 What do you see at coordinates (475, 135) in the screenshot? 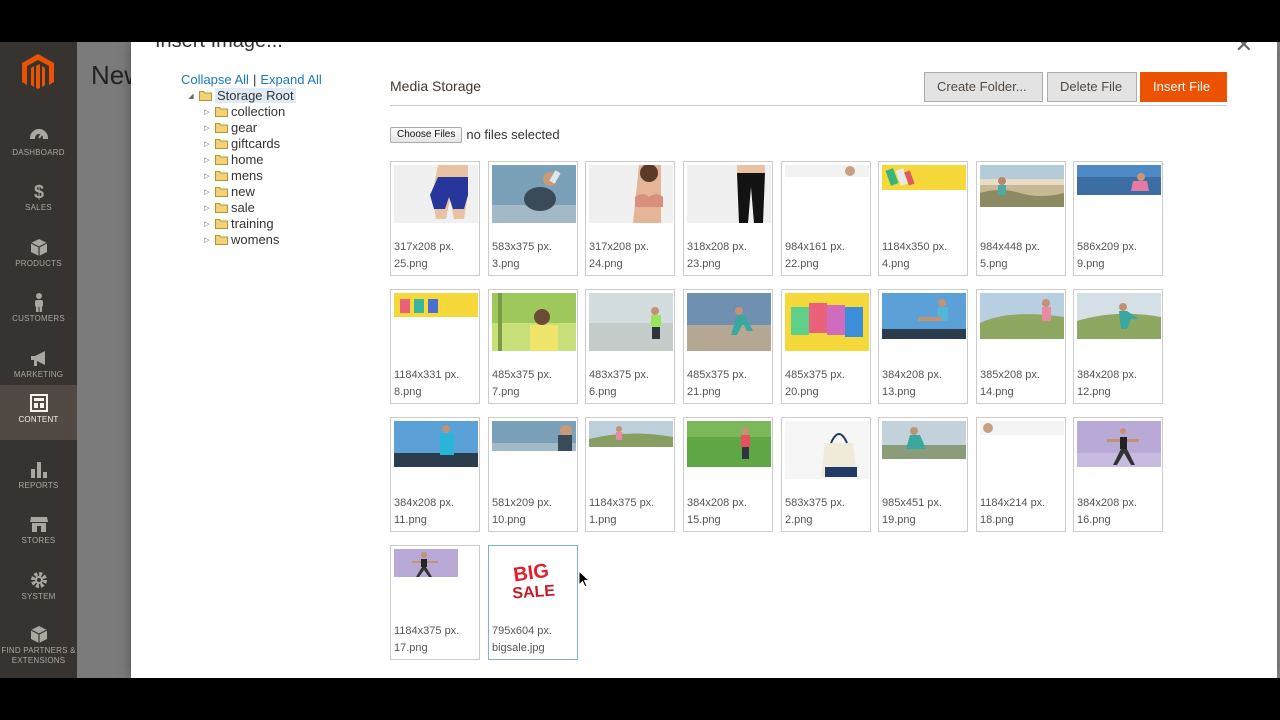
I see `upload-row: Choose Files no files selected` at bounding box center [475, 135].